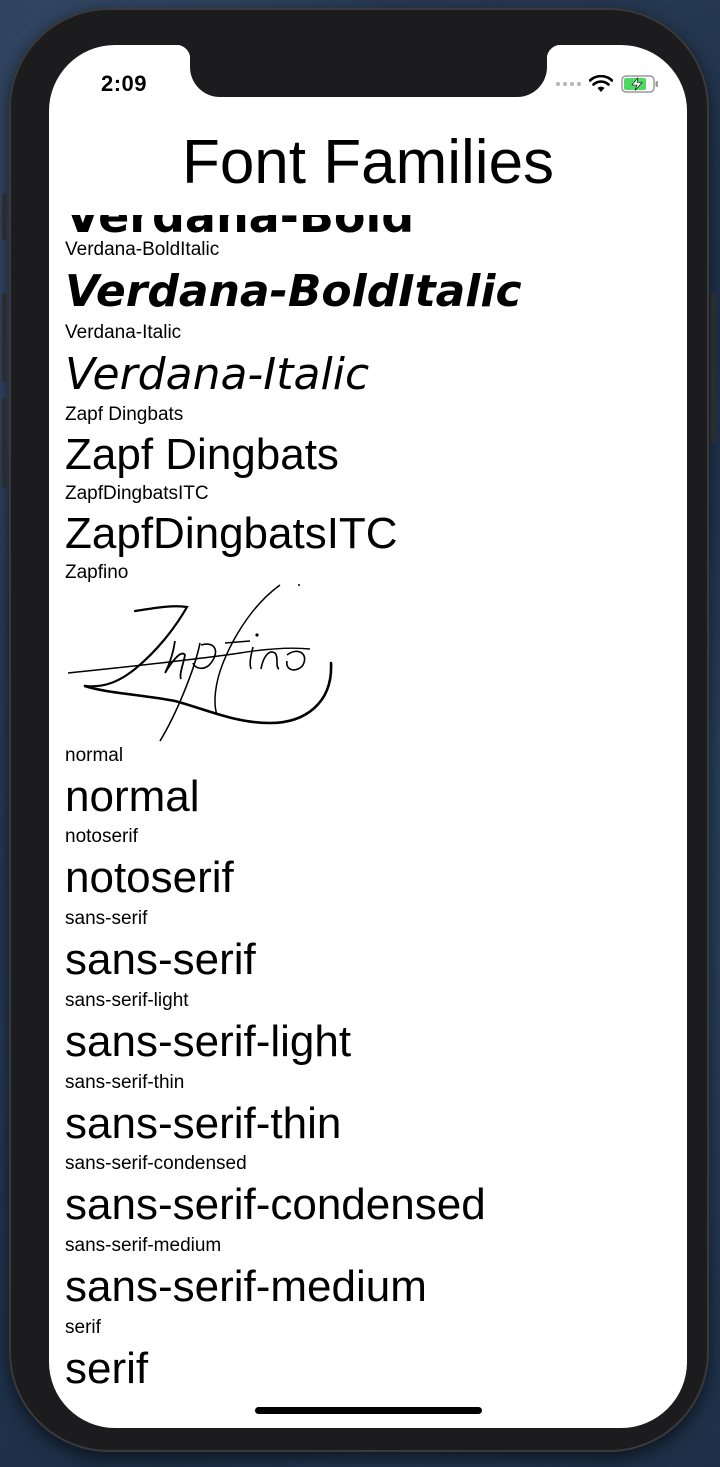  I want to click on font-sample-sans-serif-light: sans-serif-light, so click(208, 1041).